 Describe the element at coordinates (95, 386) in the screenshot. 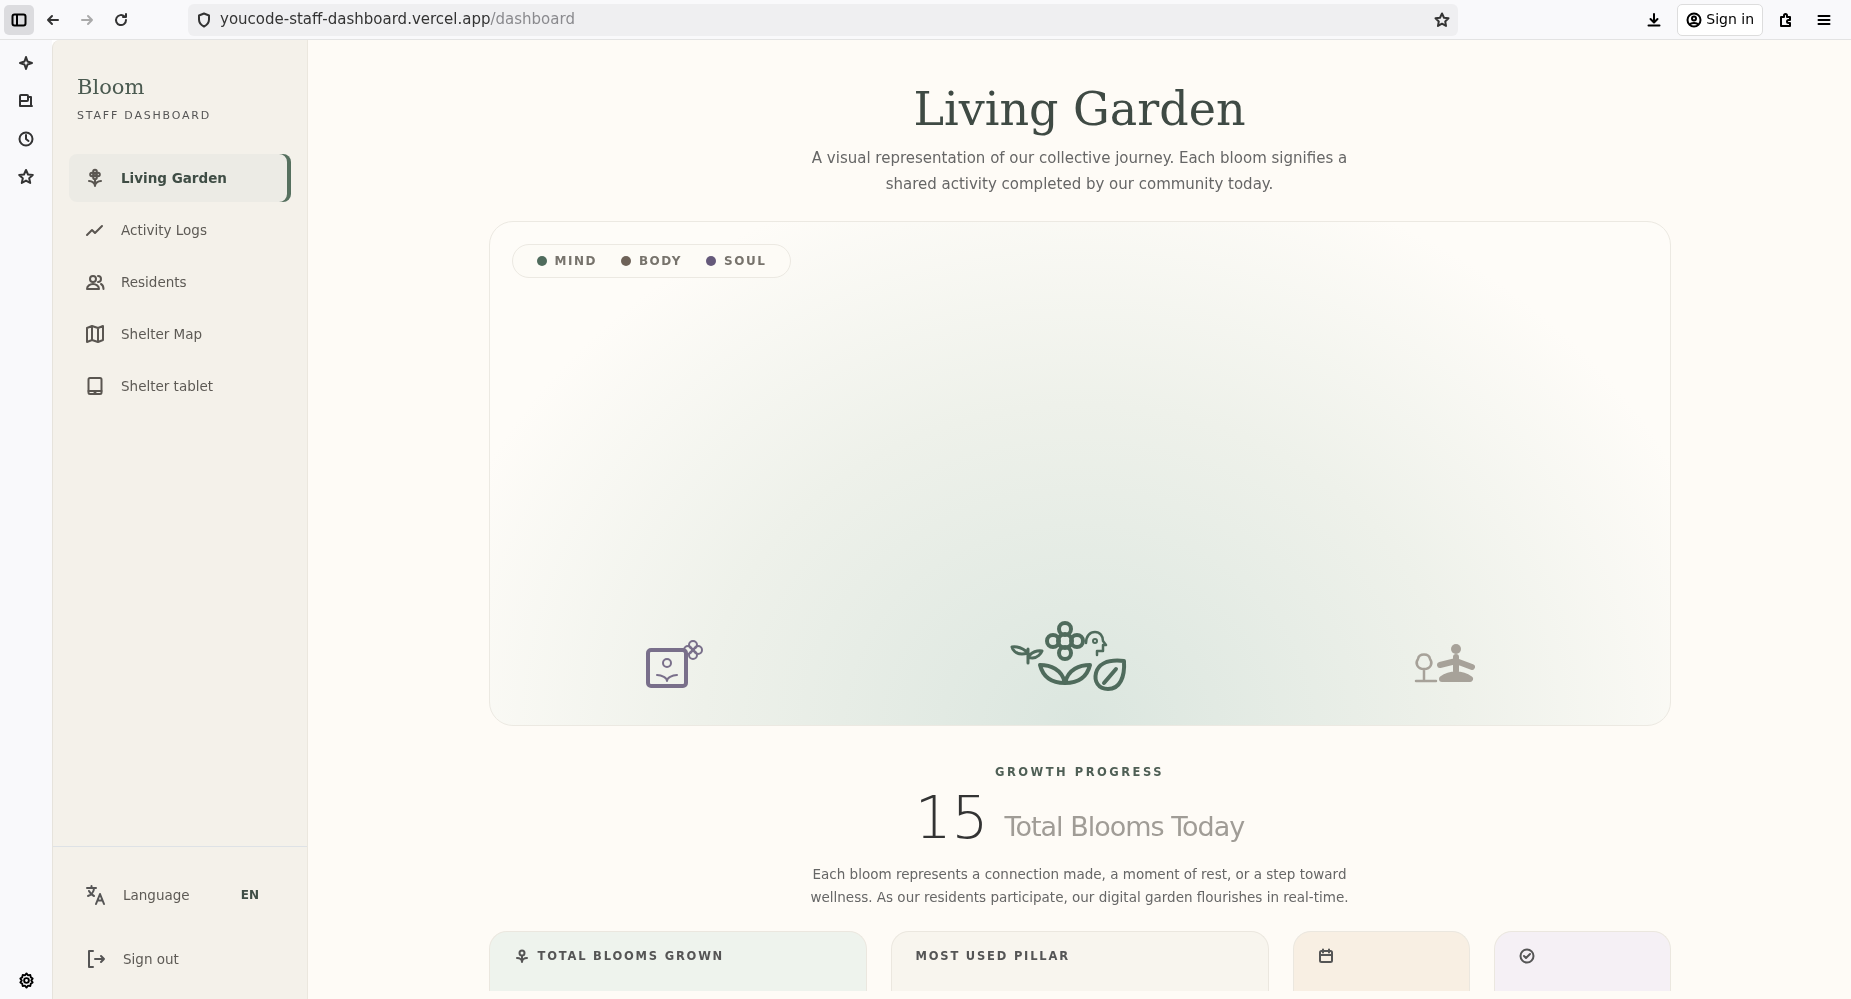

I see `tablet-icon` at that location.